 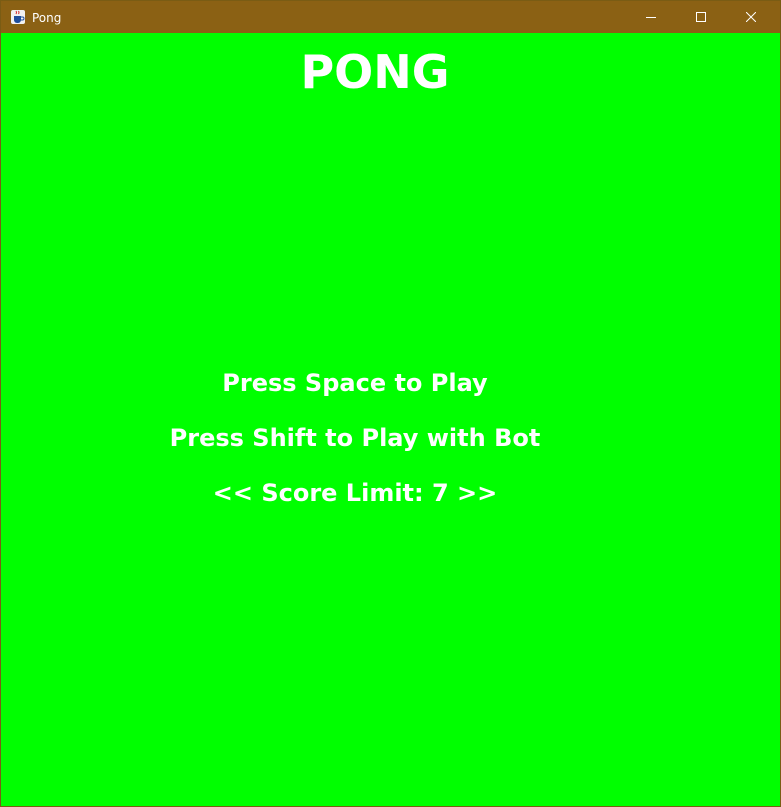 I want to click on game-title: PONG, so click(x=375, y=72).